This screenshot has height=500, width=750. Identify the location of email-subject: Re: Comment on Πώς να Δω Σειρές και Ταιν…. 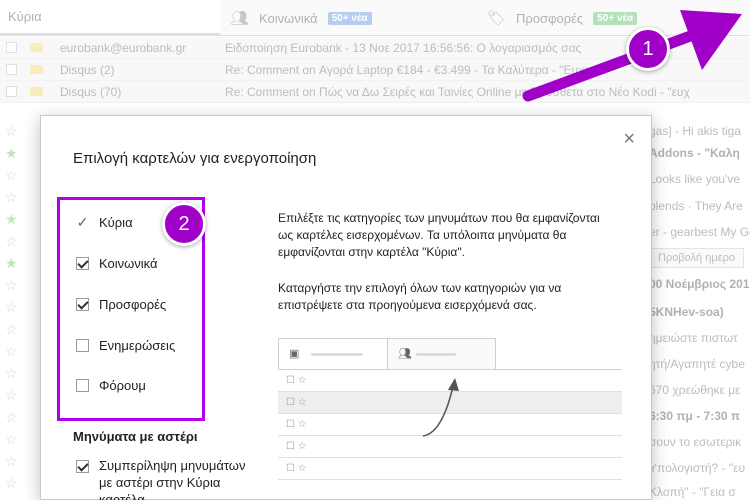
(457, 92).